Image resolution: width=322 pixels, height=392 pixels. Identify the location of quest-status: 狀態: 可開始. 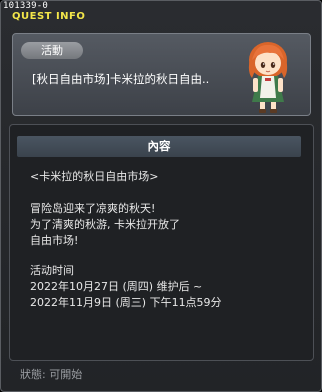
(51, 374).